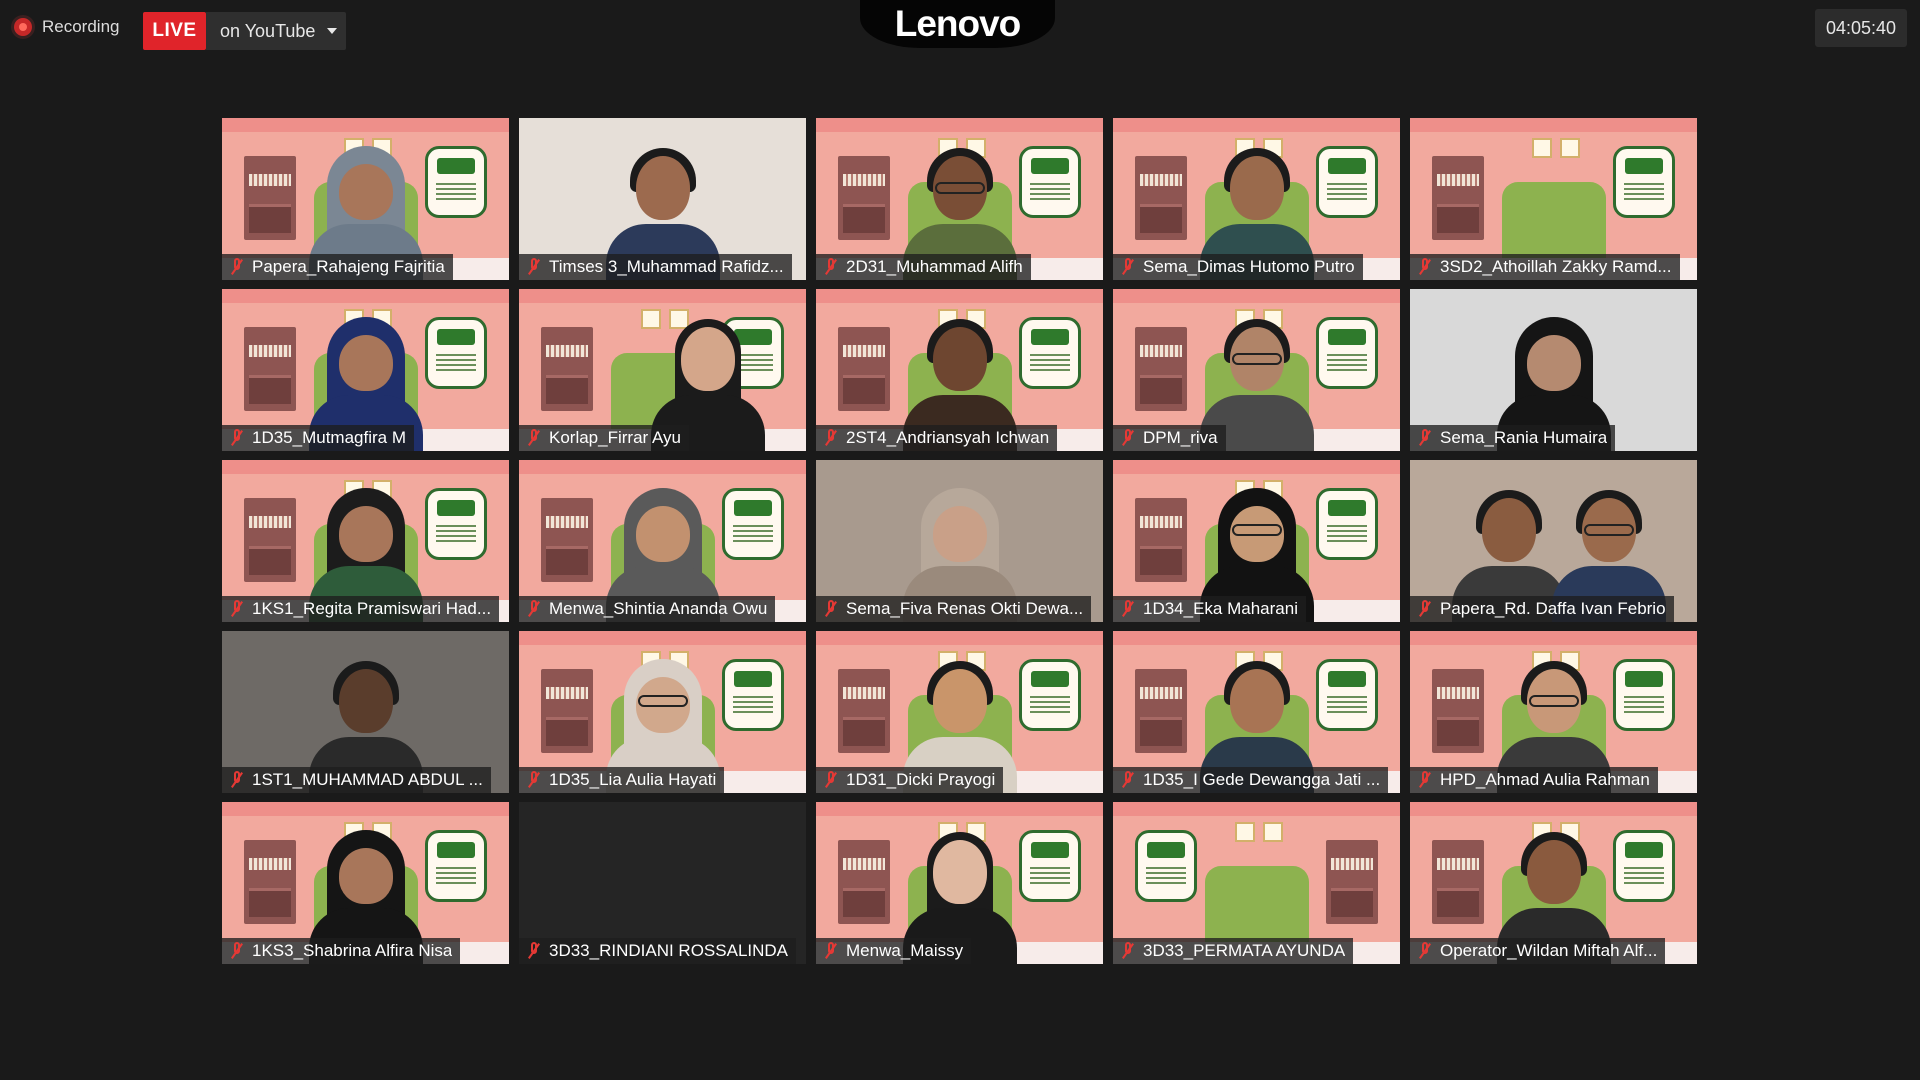 This screenshot has width=1920, height=1080. What do you see at coordinates (658, 608) in the screenshot?
I see `participant-name: Menwa_Shintia Ananda Owu` at bounding box center [658, 608].